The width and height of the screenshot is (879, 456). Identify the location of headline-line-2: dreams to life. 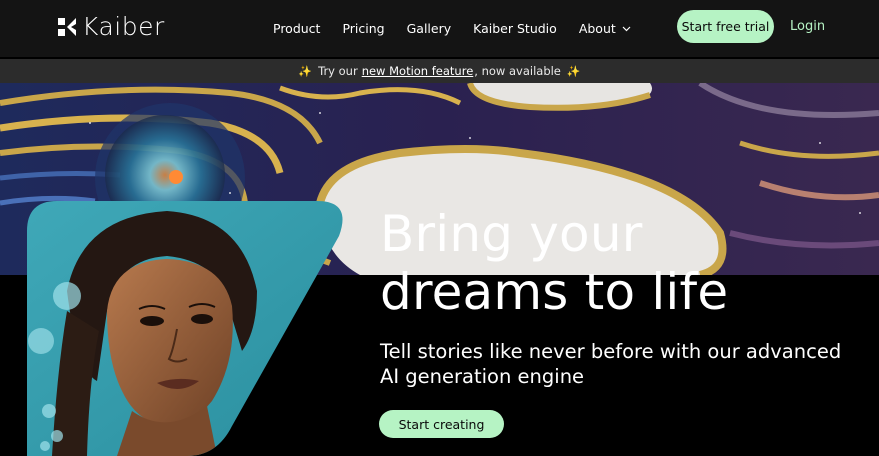
(554, 292).